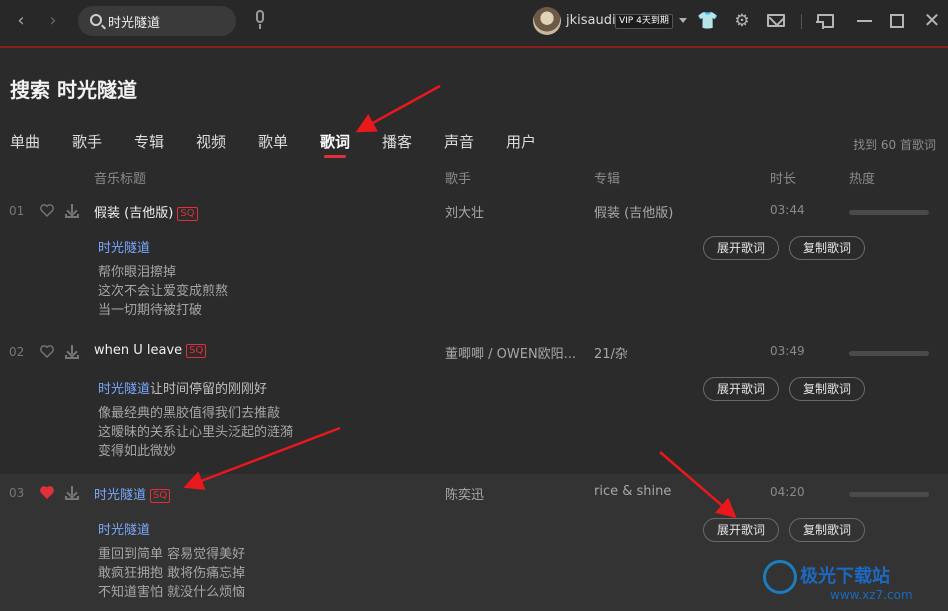 This screenshot has height=611, width=948. Describe the element at coordinates (21, 21) in the screenshot. I see `back-arrow-icon: ‹` at that location.